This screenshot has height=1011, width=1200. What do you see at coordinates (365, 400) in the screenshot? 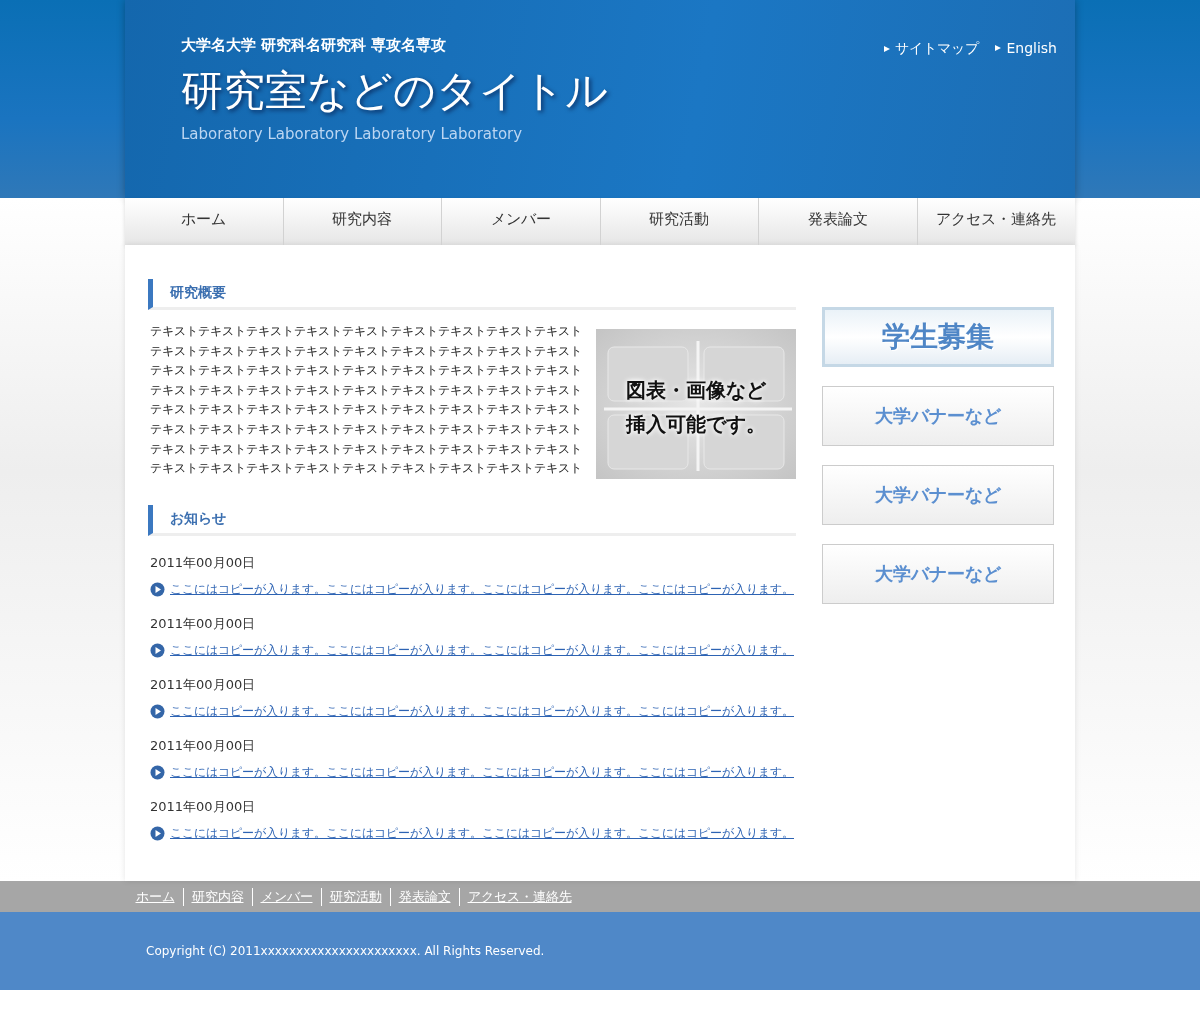
I see `overview-text: テキストテキストテキストテキストテキストテキストテキストテキストテキスト テキストテキストテキストテキストテキストテキストテキストテキストテキスト テキストテキストテキストテキストテキストテキストテキストテキストテキスト テキストテキストテキストテキストテキストテキストテキストテキストテキスト テキストテキストテキストテキストテキストテキストテキストテキストテキスト テキストテキストテキストテキストテキストテキストテキストテキストテキスト テキストテキストテキストテキストテキストテキストテキストテキストテキスト テキストテキストテキストテキストテキストテキストテキストテキストテキスト` at bounding box center [365, 400].